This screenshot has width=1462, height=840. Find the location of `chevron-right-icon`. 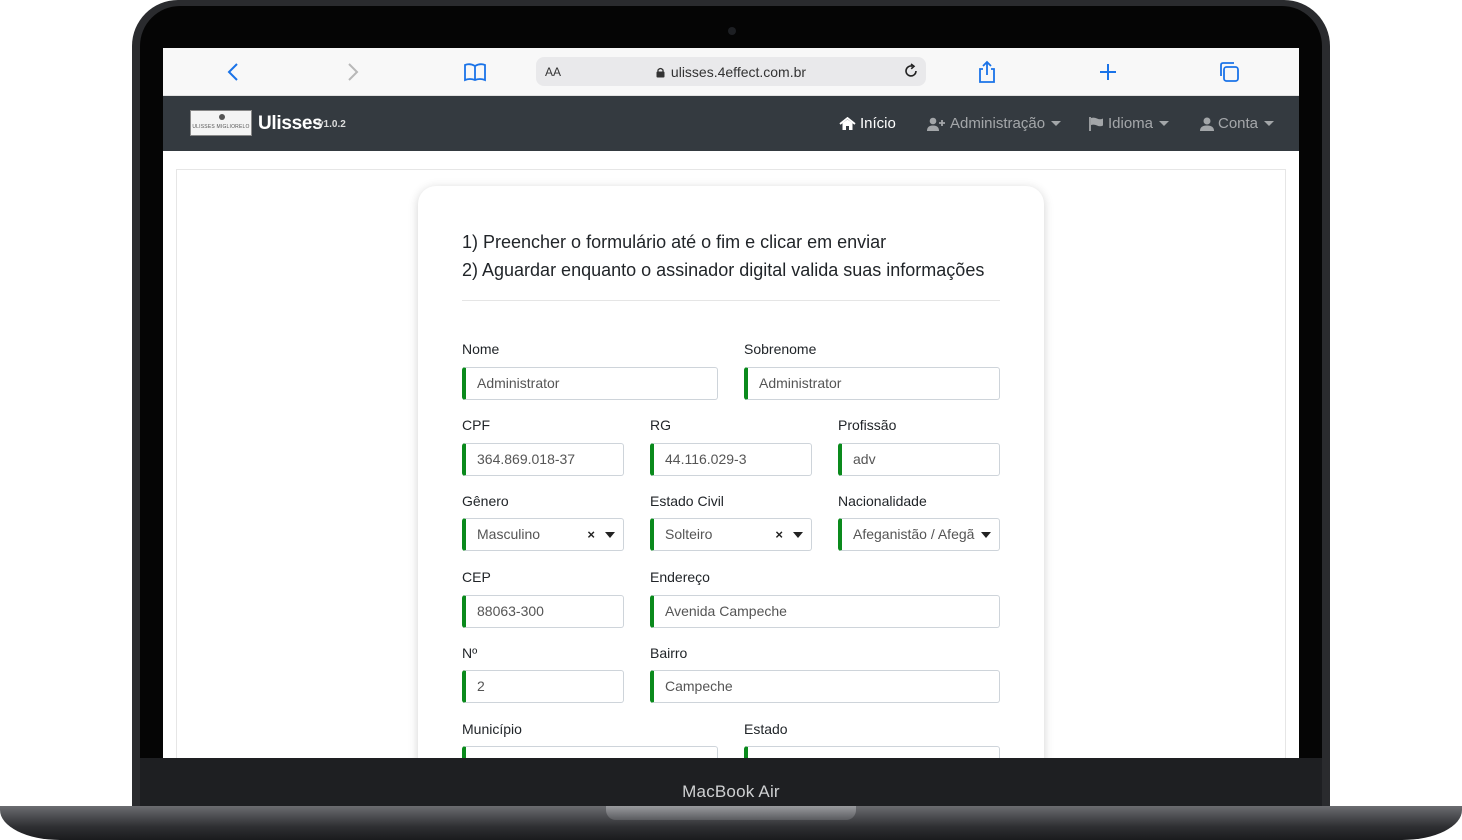

chevron-right-icon is located at coordinates (353, 72).